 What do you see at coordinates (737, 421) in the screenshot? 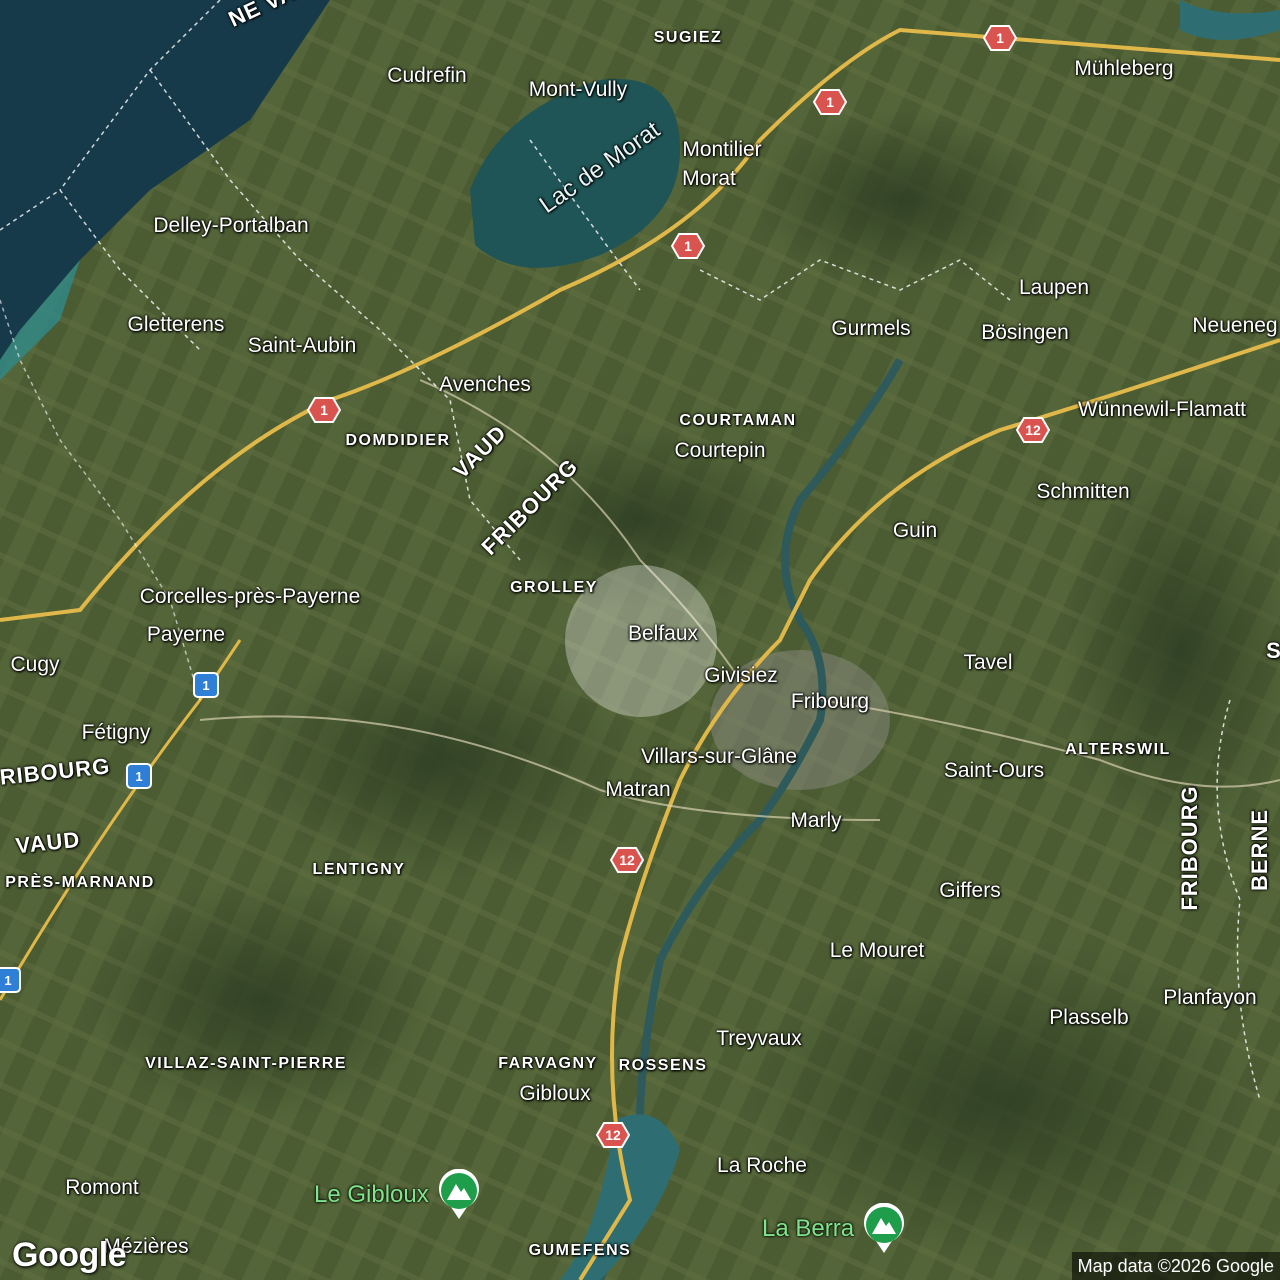
I see `place-label-courtaman: COURTAMAN` at bounding box center [737, 421].